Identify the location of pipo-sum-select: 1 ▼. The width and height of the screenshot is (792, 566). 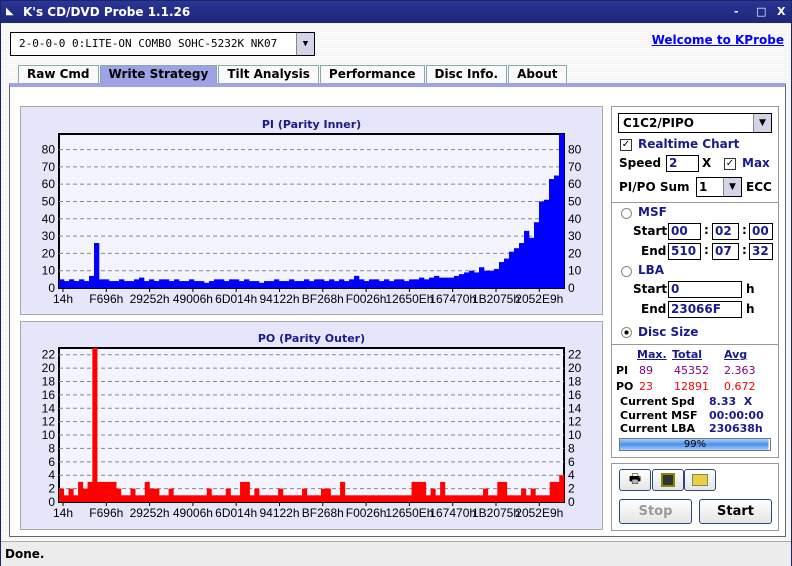
(719, 187).